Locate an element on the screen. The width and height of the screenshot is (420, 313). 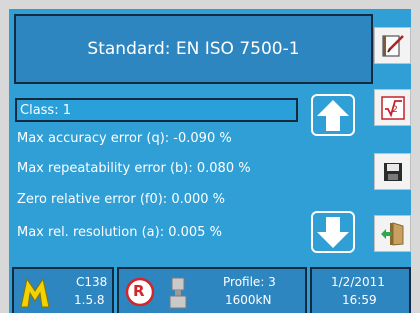
scroll-up-button is located at coordinates (333, 115).